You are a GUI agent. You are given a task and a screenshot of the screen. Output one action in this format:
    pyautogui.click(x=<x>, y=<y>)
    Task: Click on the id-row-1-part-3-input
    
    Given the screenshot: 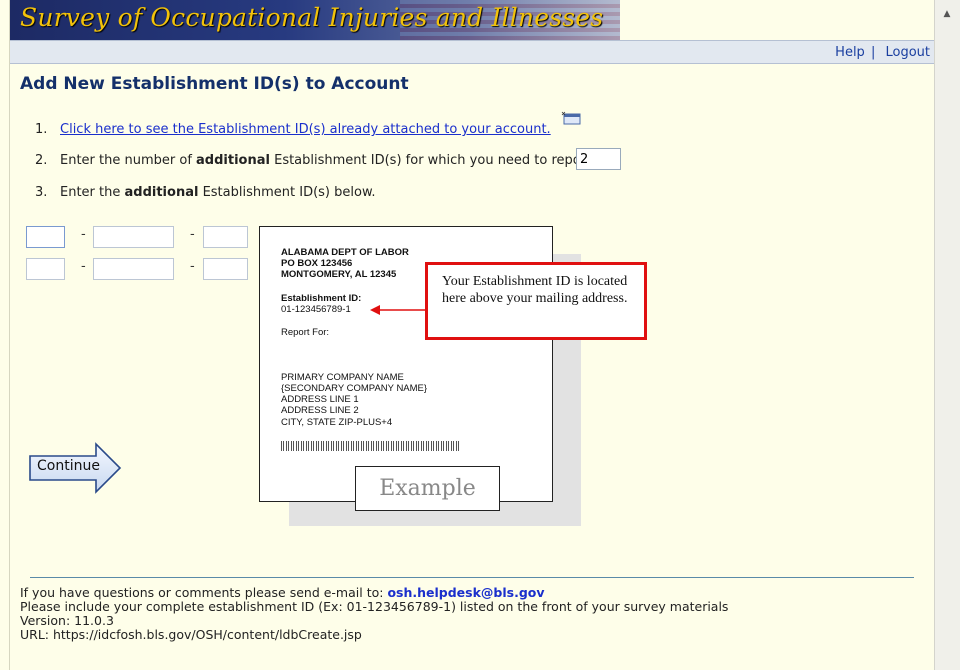 What is the action you would take?
    pyautogui.click(x=225, y=237)
    